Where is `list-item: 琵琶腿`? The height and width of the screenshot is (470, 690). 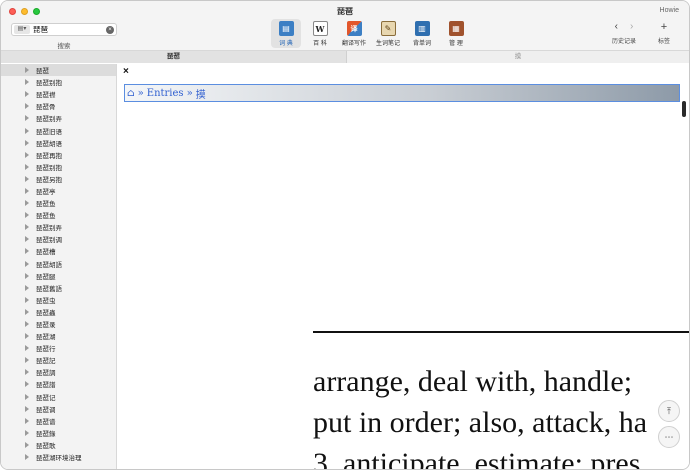
list-item: 琵琶腿 is located at coordinates (58, 276).